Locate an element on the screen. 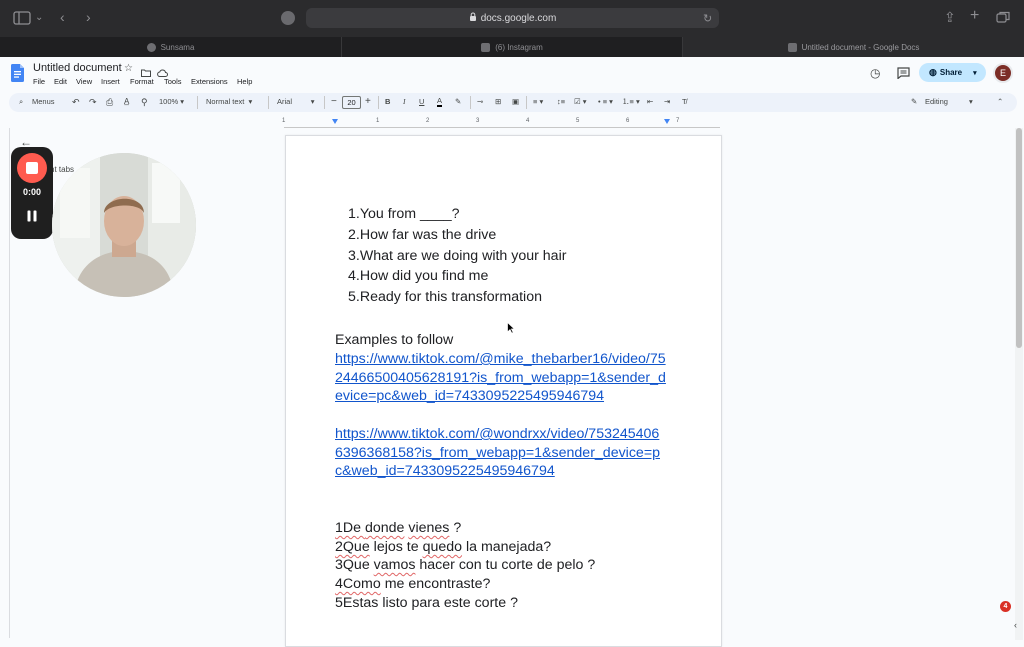  spellcheck-icon: A̲ is located at coordinates (126, 102).